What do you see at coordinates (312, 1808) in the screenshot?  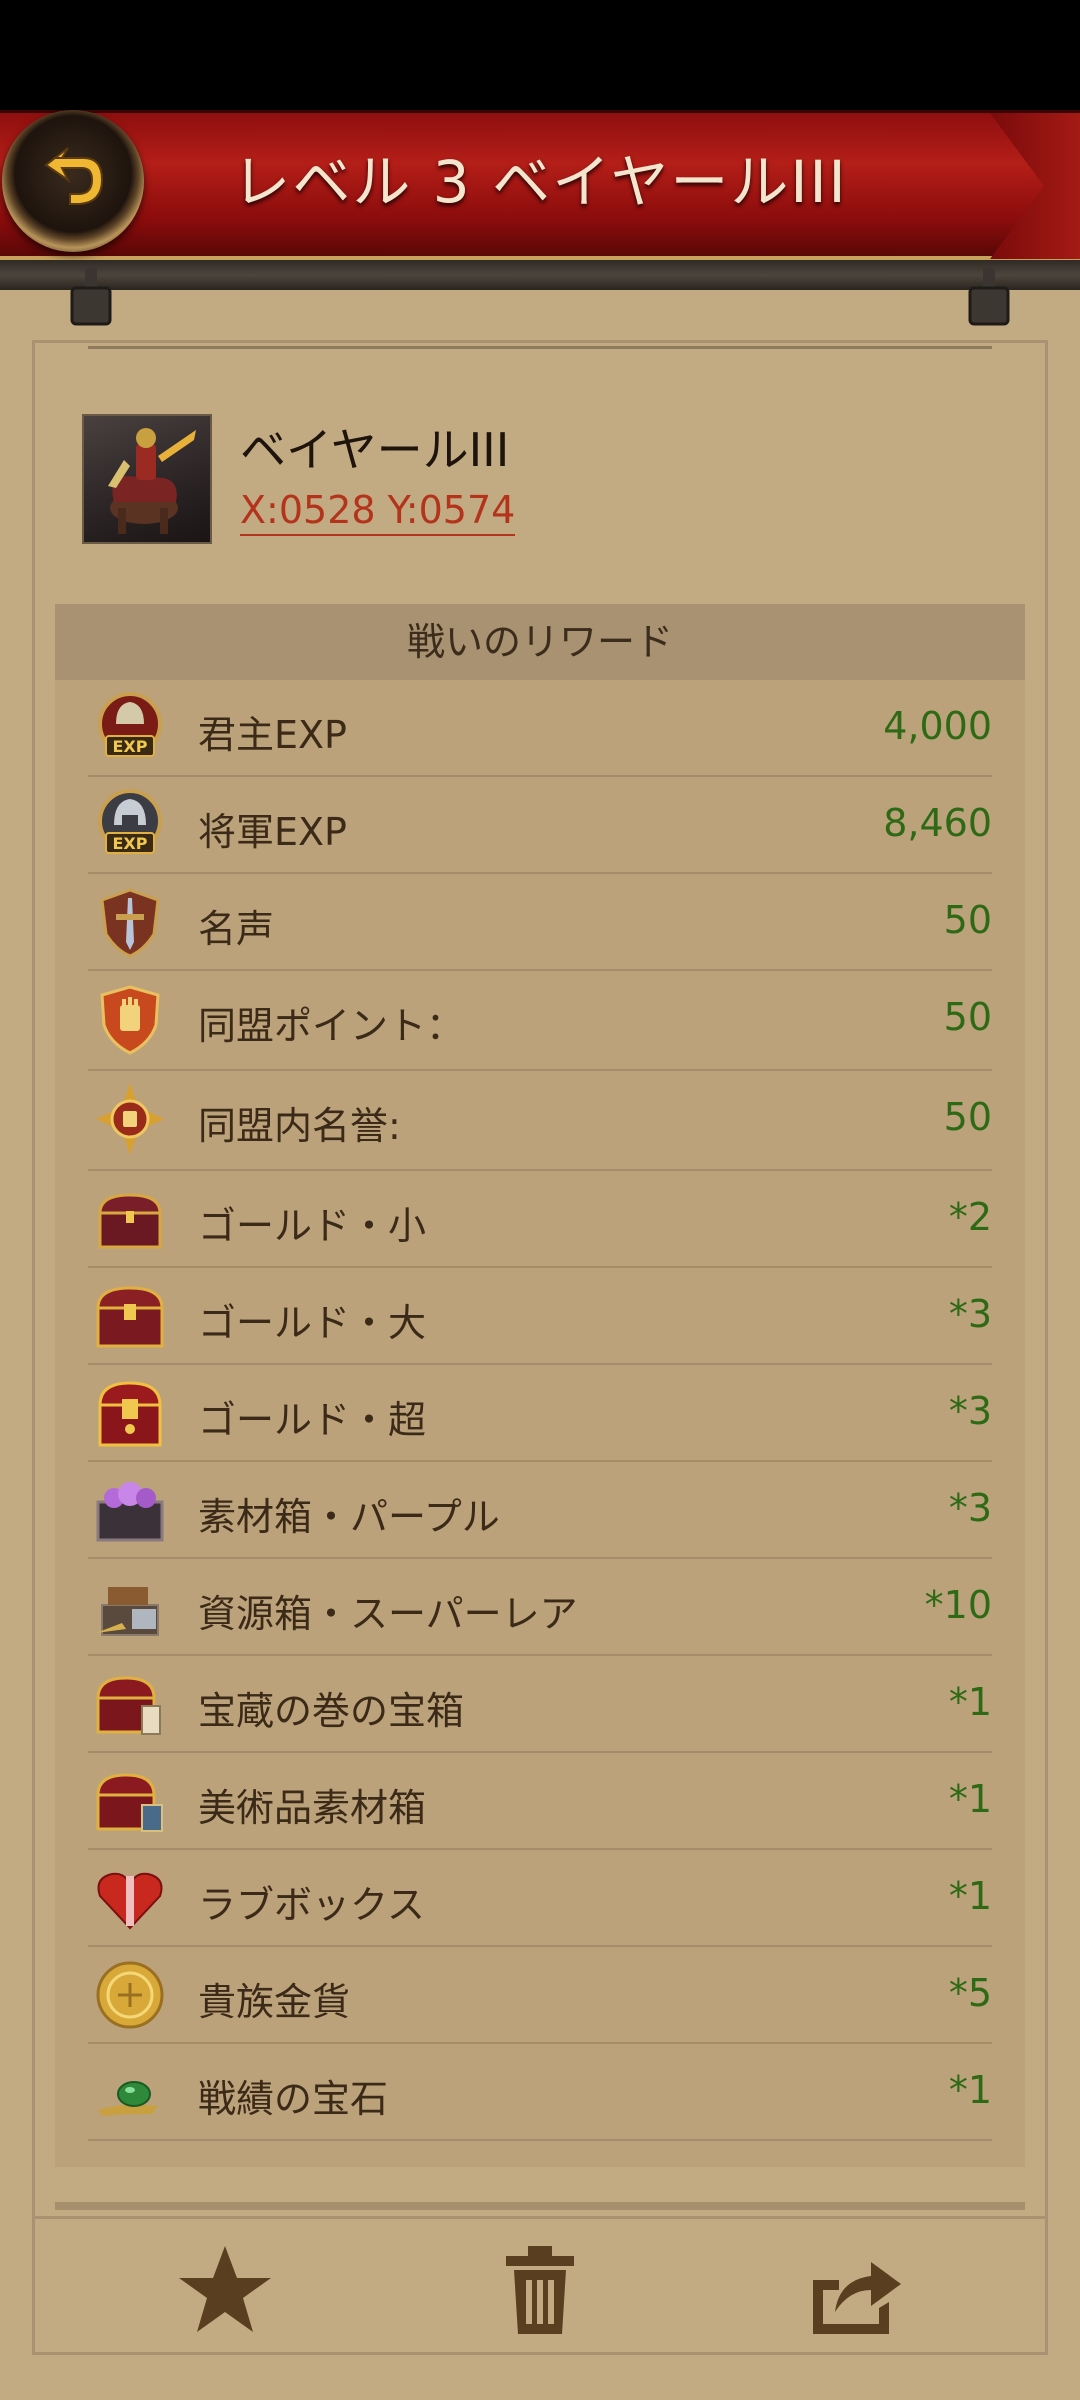 I see `reward-label: 美術品素材箱` at bounding box center [312, 1808].